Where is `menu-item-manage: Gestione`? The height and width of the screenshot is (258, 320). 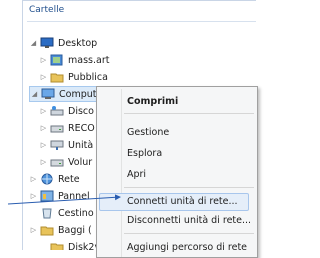
menu-item-manage: Gestione is located at coordinates (148, 132).